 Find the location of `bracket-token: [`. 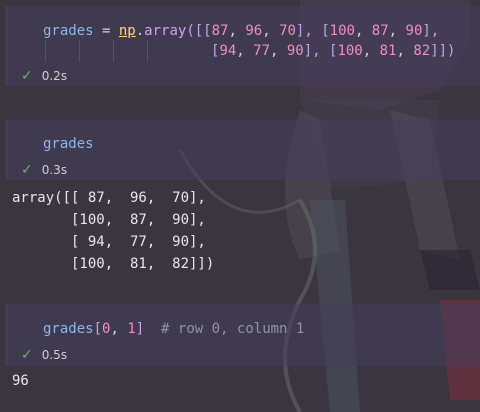

bracket-token: [ is located at coordinates (98, 329).